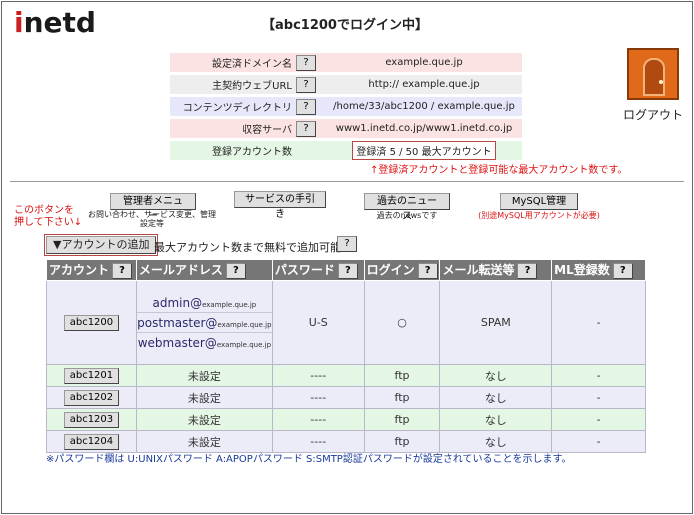 This screenshot has width=694, height=515. I want to click on password-help-button: ?, so click(347, 270).